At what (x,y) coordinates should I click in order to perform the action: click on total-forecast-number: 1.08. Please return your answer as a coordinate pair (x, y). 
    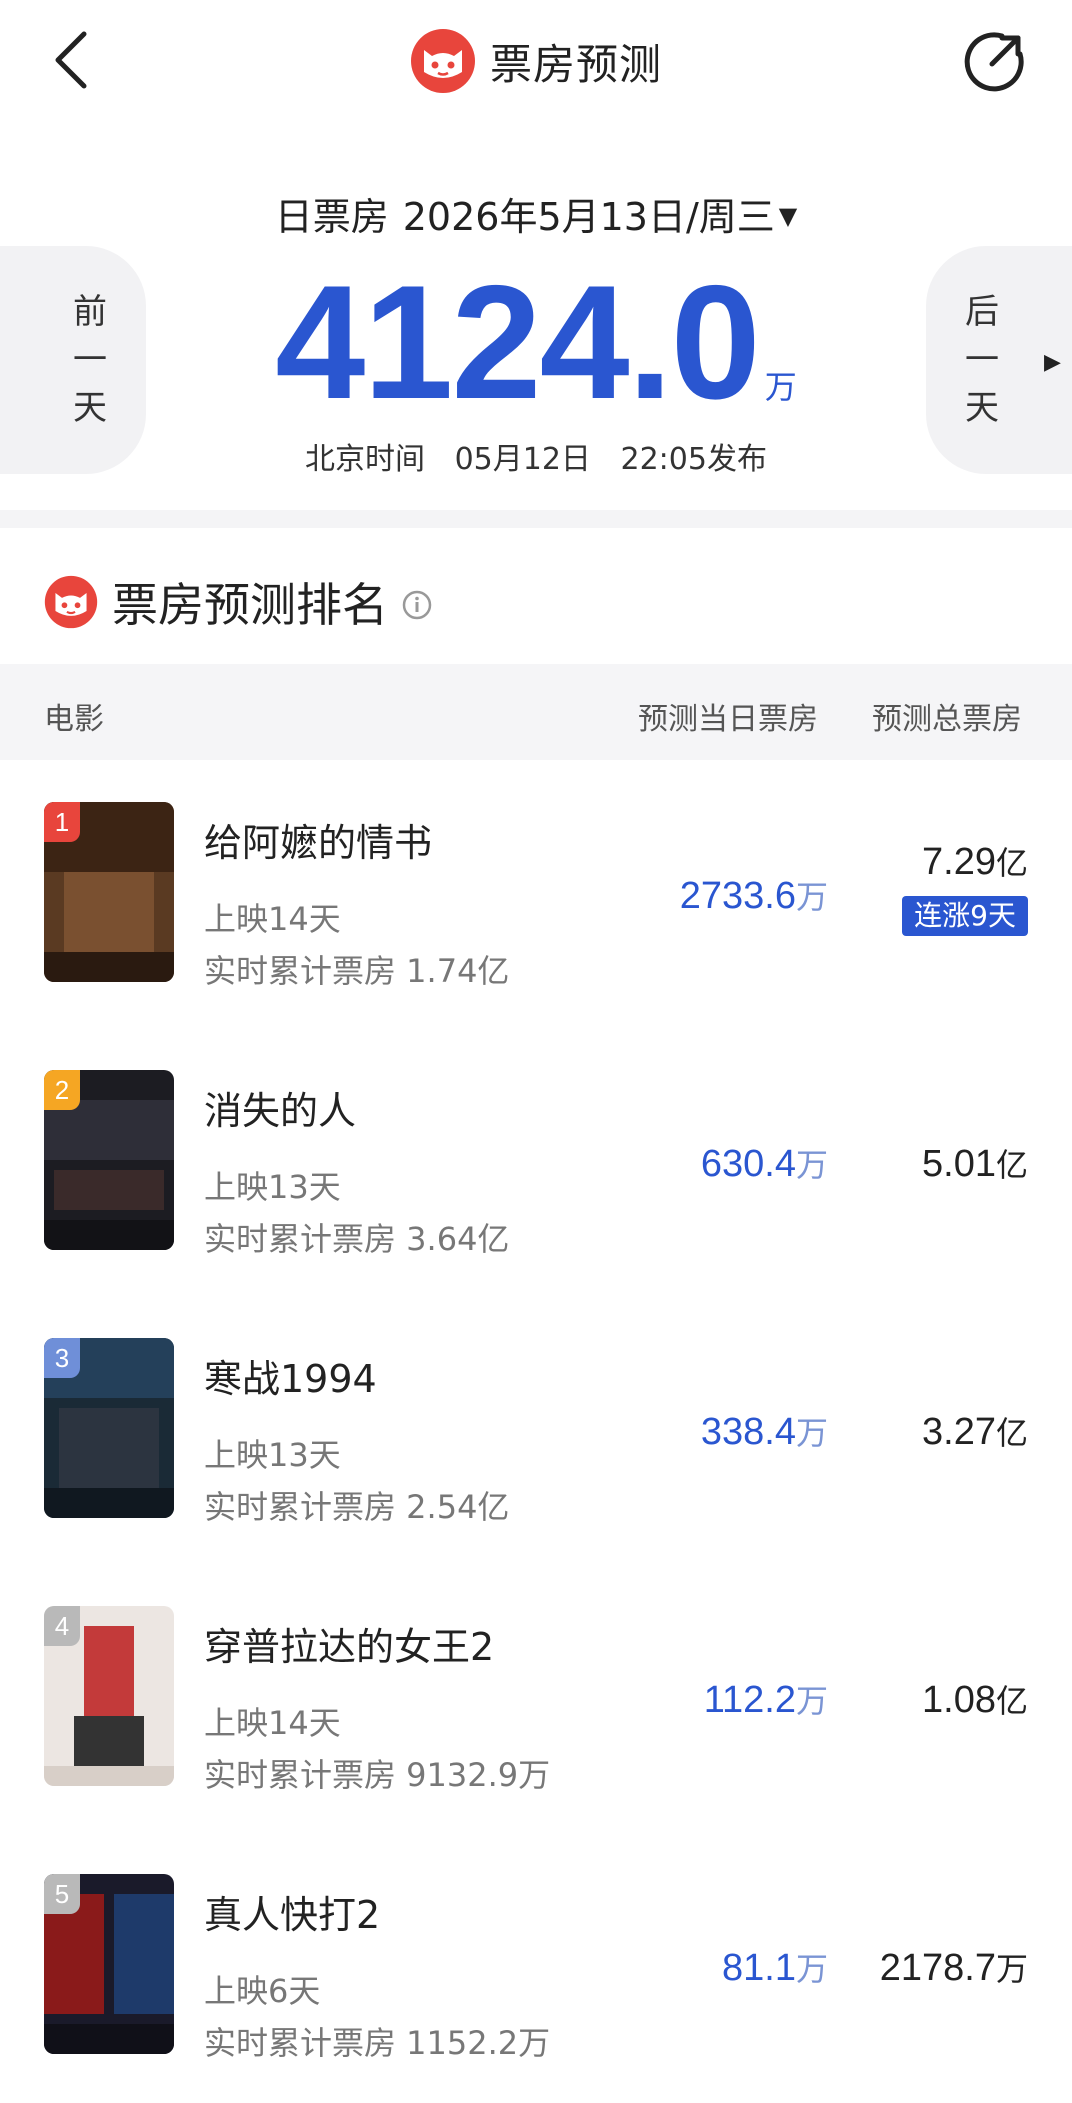
    Looking at the image, I should click on (959, 1700).